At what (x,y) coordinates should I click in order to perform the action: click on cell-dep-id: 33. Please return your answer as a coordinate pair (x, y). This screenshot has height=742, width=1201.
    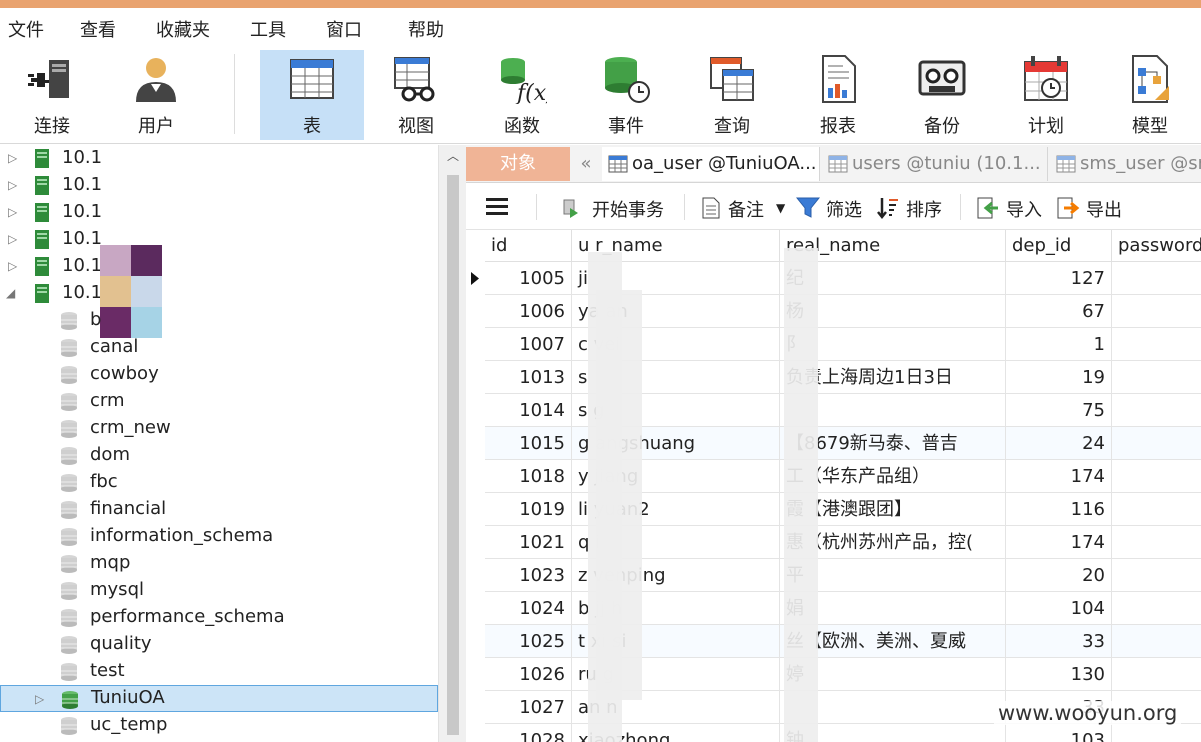
    Looking at the image, I should click on (1059, 641).